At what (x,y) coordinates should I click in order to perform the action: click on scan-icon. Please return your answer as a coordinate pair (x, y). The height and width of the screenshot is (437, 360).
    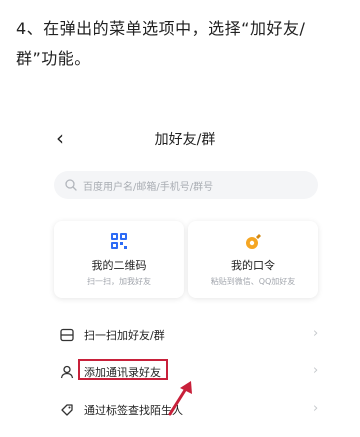
    Looking at the image, I should click on (67, 335).